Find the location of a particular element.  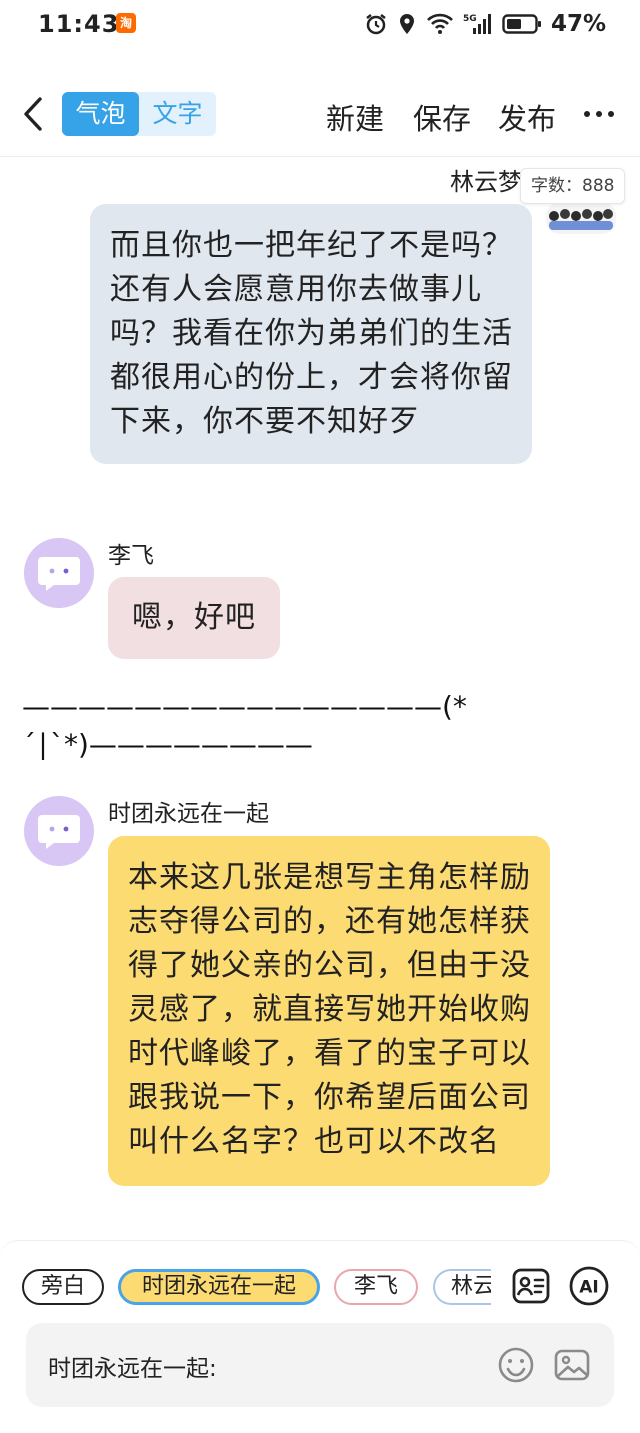

sender-name-right: 林云梦 is located at coordinates (486, 182).